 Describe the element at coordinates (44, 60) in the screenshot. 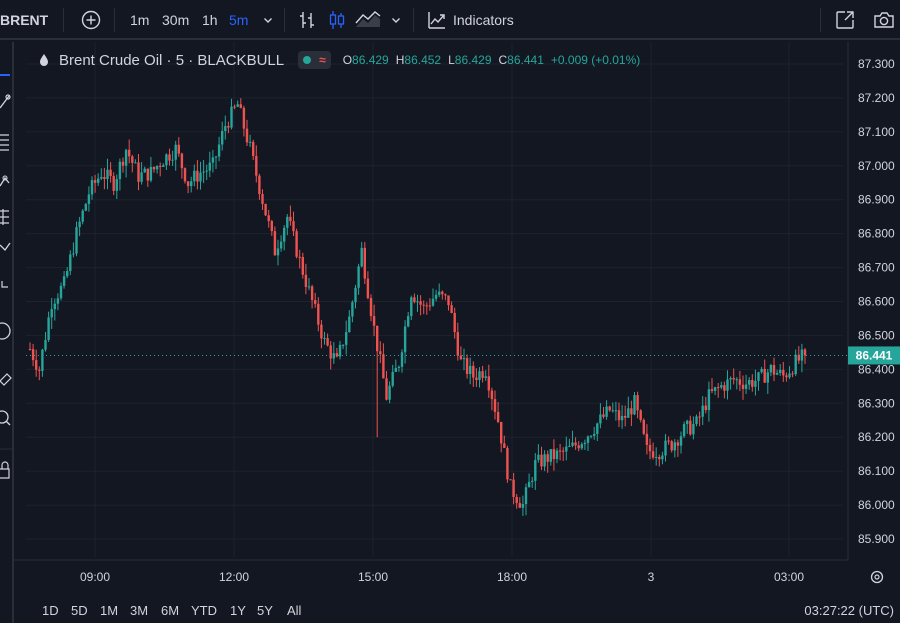

I see `oil-drop-icon` at that location.